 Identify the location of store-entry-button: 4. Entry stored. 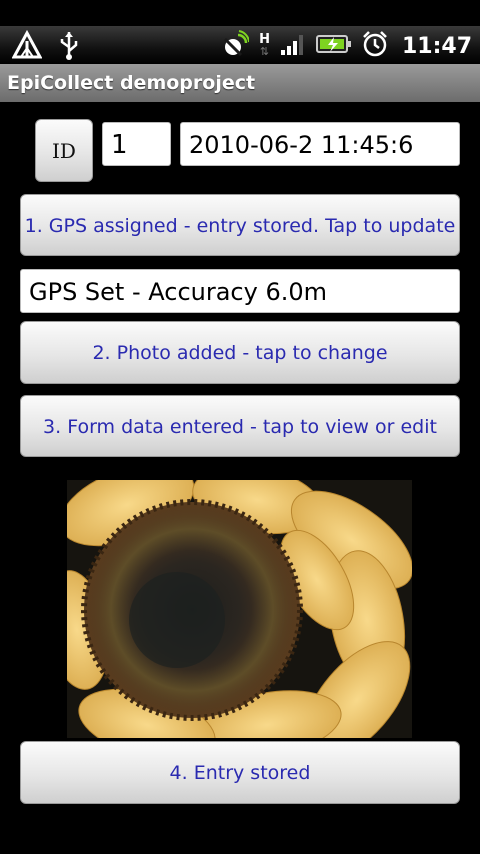
(240, 772).